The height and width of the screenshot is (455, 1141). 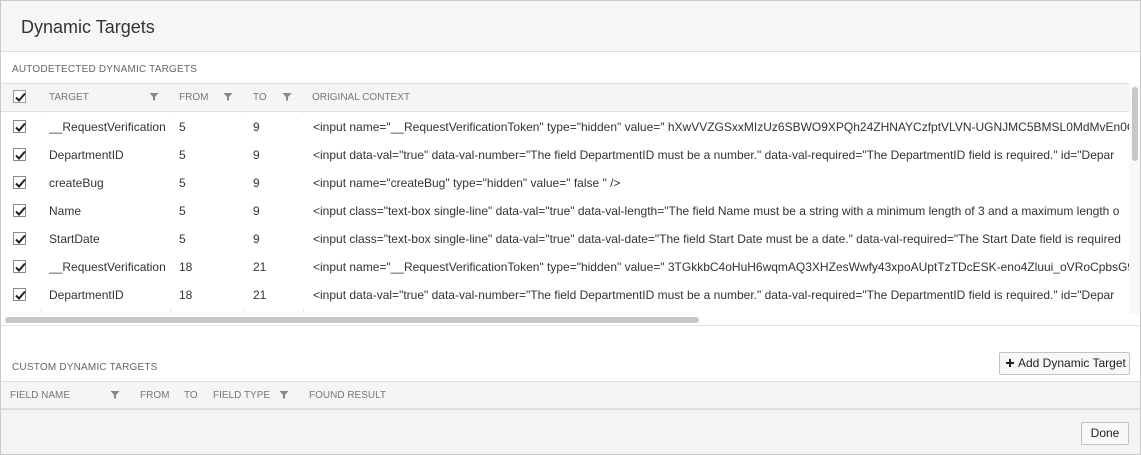 What do you see at coordinates (347, 396) in the screenshot?
I see `column-header-found-result: FOUND RESULT` at bounding box center [347, 396].